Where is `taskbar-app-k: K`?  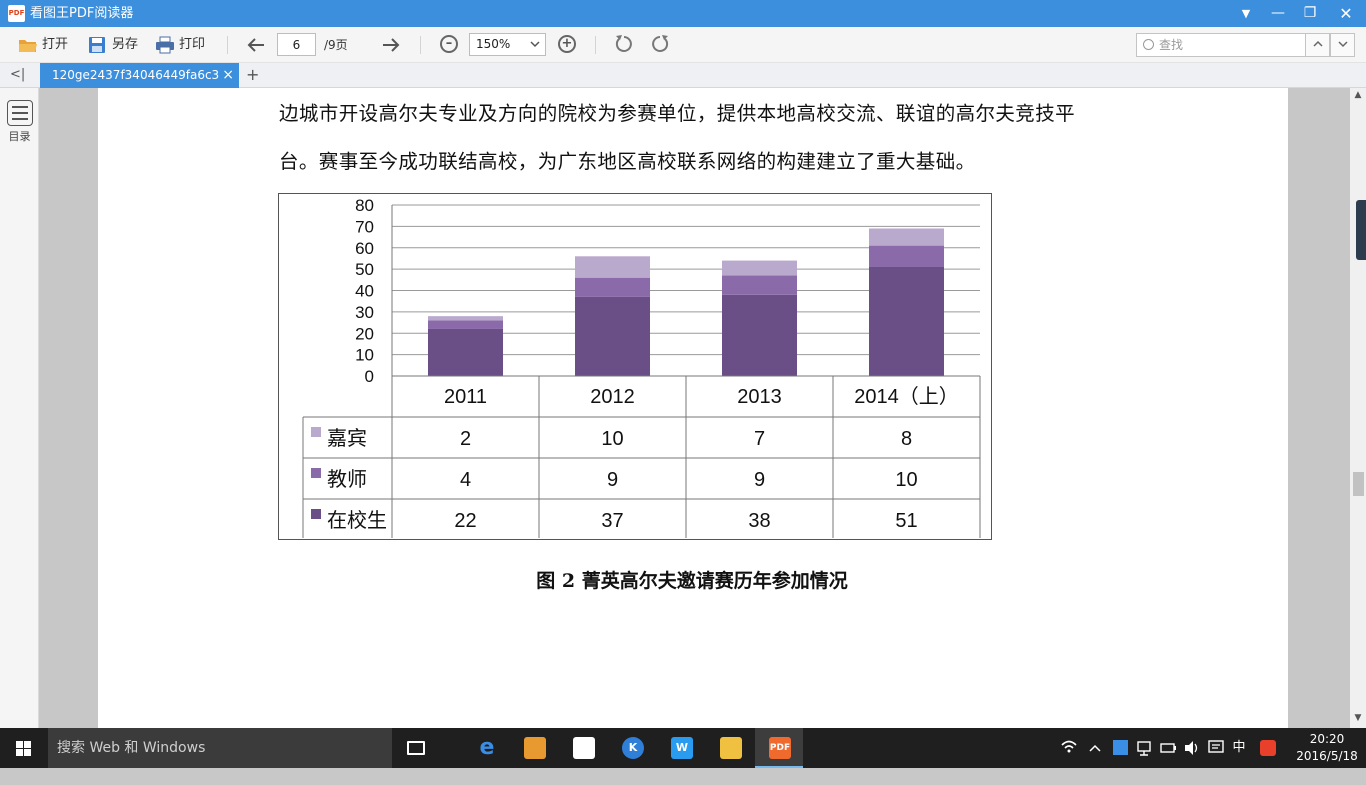
taskbar-app-k: K is located at coordinates (632, 748).